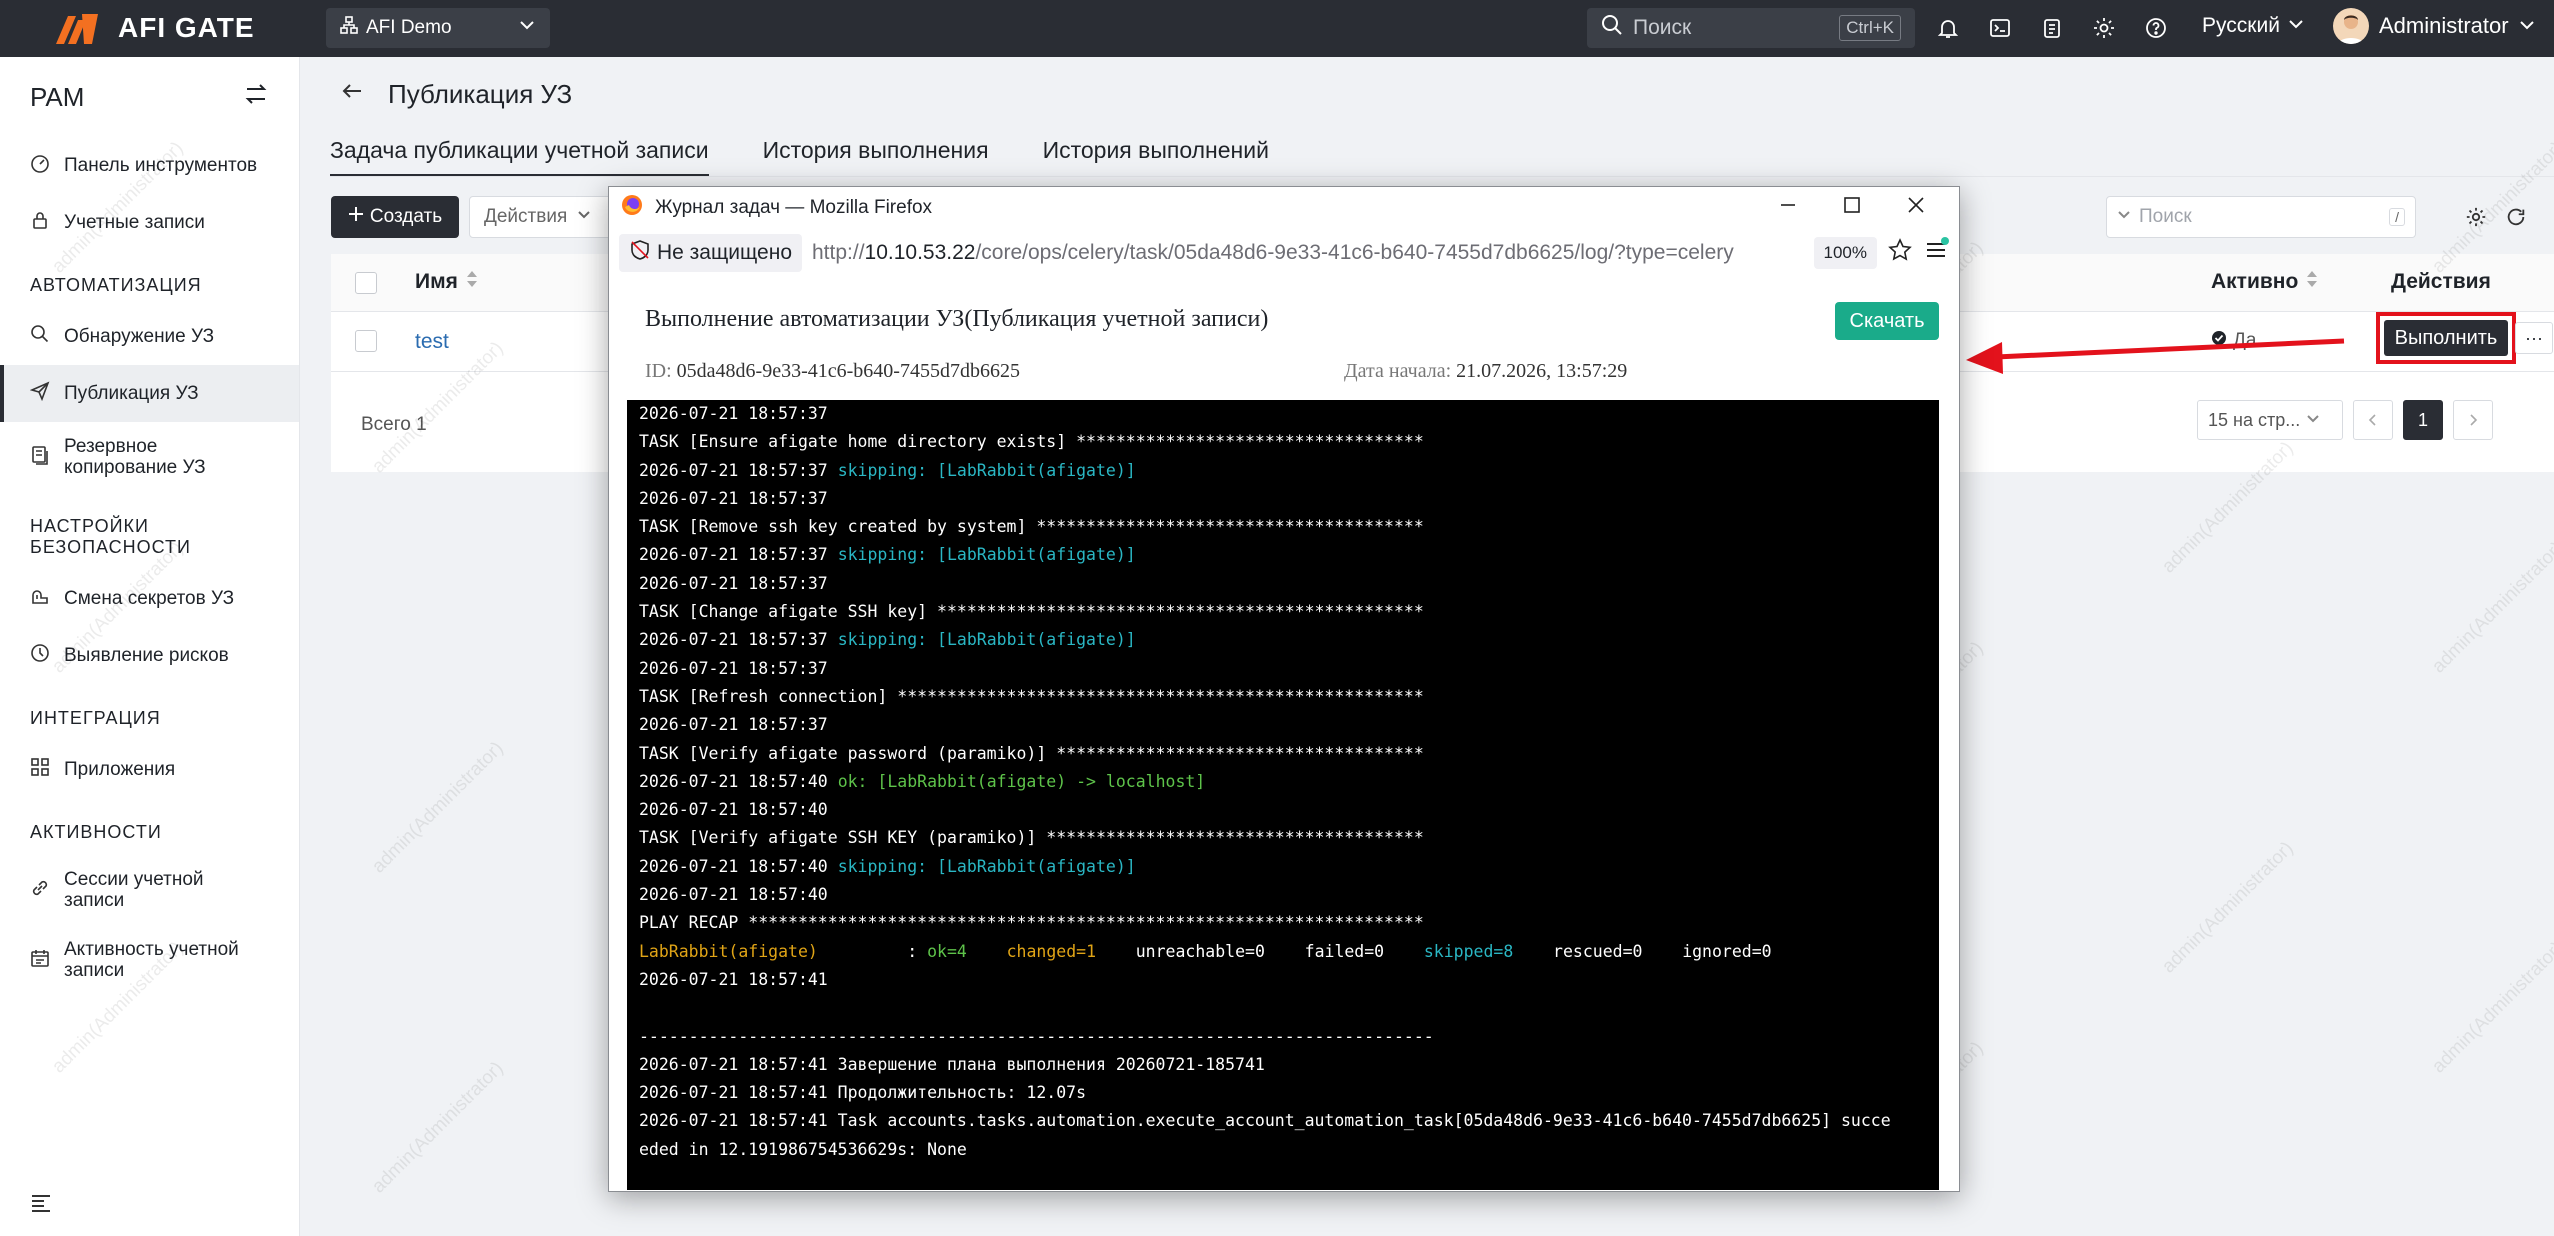  What do you see at coordinates (2516, 217) in the screenshot?
I see `refresh-icon` at bounding box center [2516, 217].